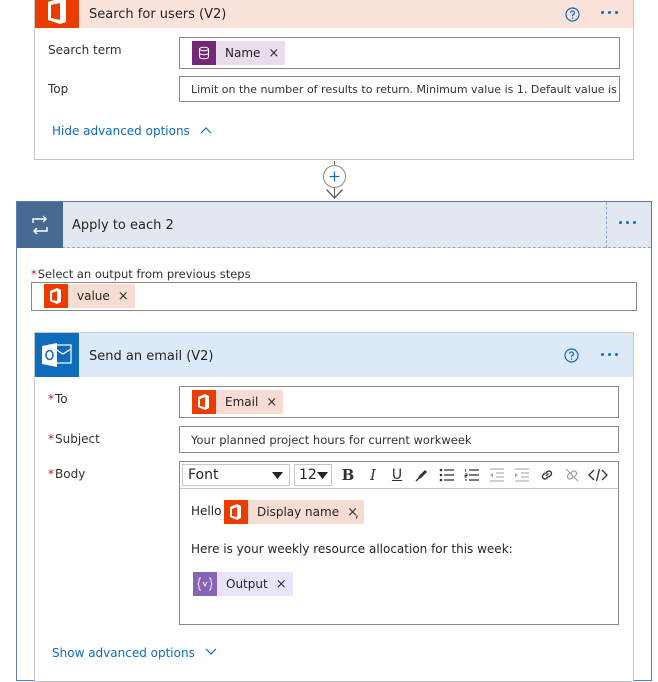 The height and width of the screenshot is (682, 658). Describe the element at coordinates (243, 53) in the screenshot. I see `name-token-label: Name` at that location.